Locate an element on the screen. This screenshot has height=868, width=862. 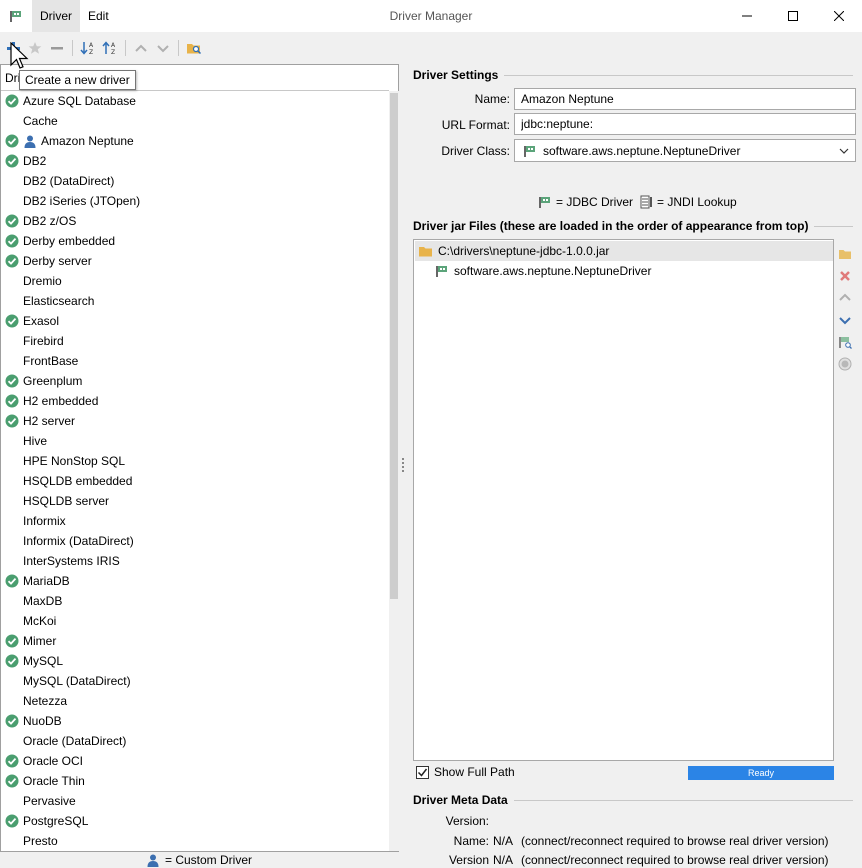
driver-list-item: Derby embedded is located at coordinates (194, 241).